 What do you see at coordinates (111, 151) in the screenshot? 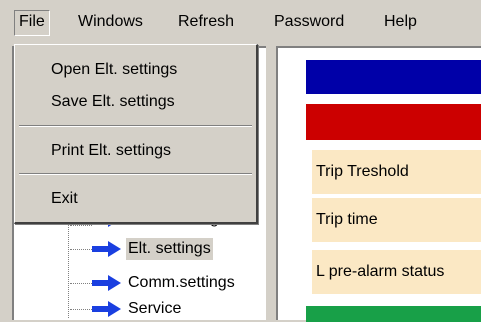
I see `menu-item-print-elt-settings: Print Elt. settings` at bounding box center [111, 151].